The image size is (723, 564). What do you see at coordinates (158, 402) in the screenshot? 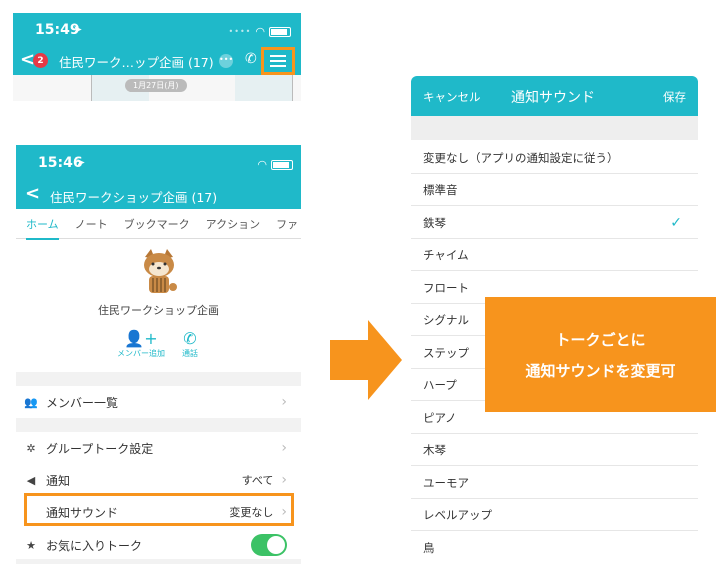
I see `member-list-row: 👥 メンバー一覧 ›` at bounding box center [158, 402].